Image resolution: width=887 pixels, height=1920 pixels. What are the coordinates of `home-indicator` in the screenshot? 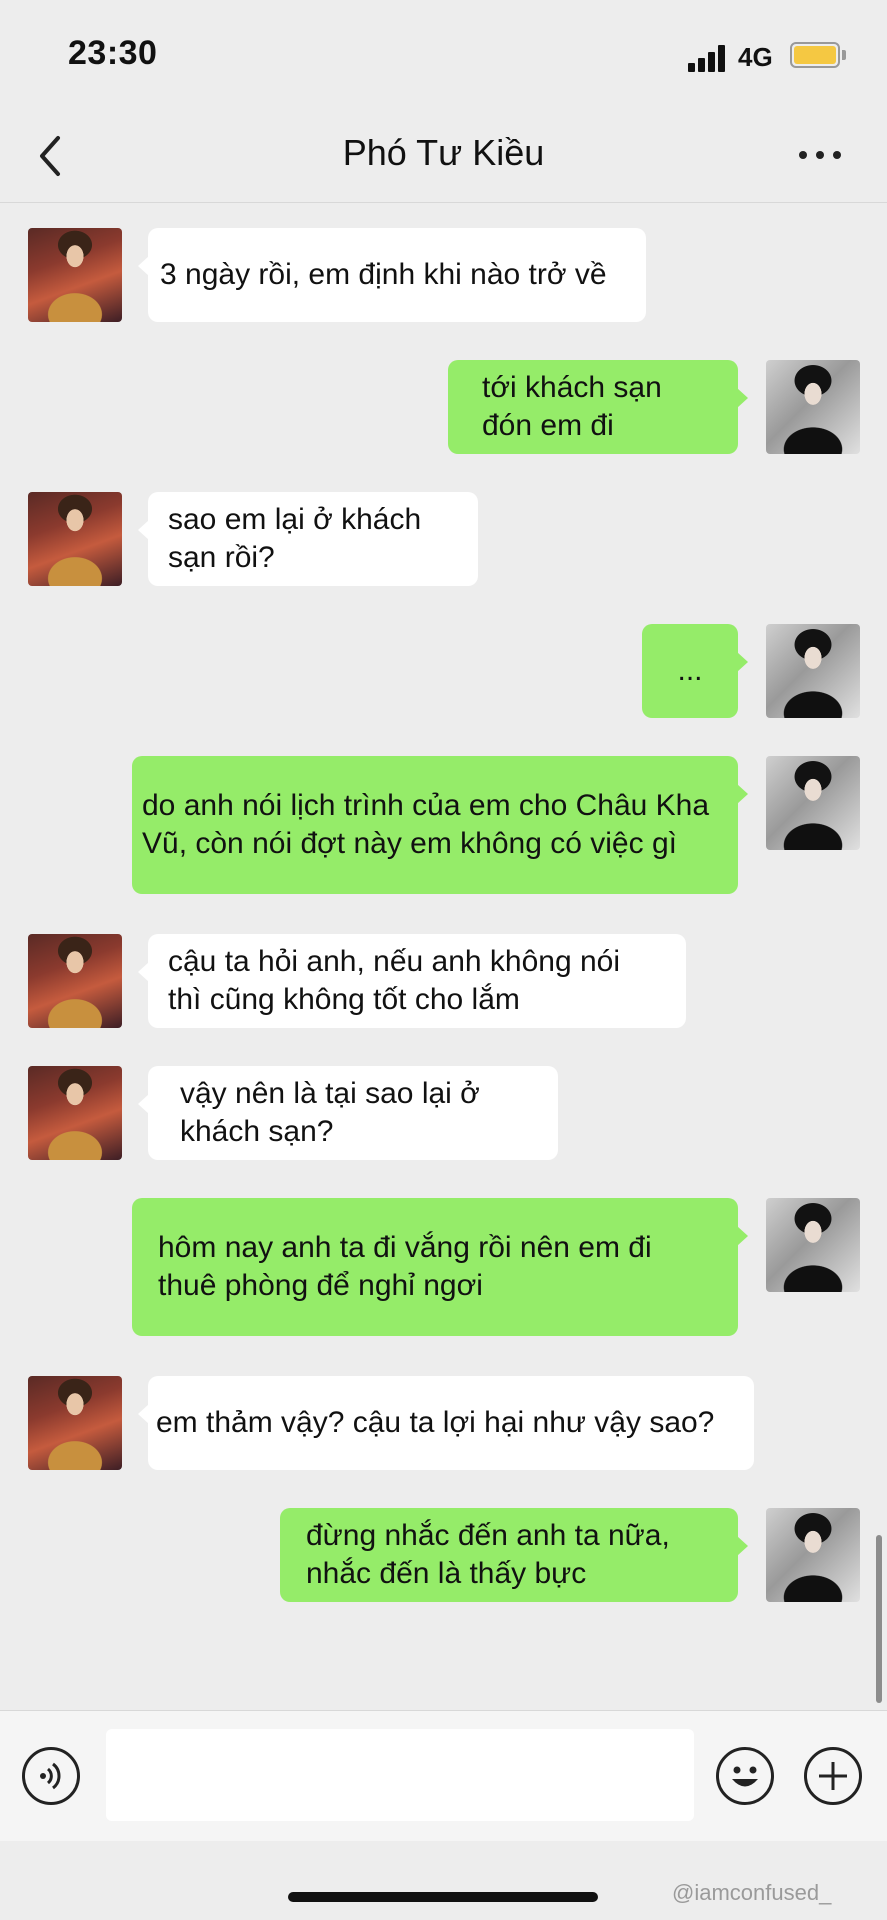 It's located at (443, 1897).